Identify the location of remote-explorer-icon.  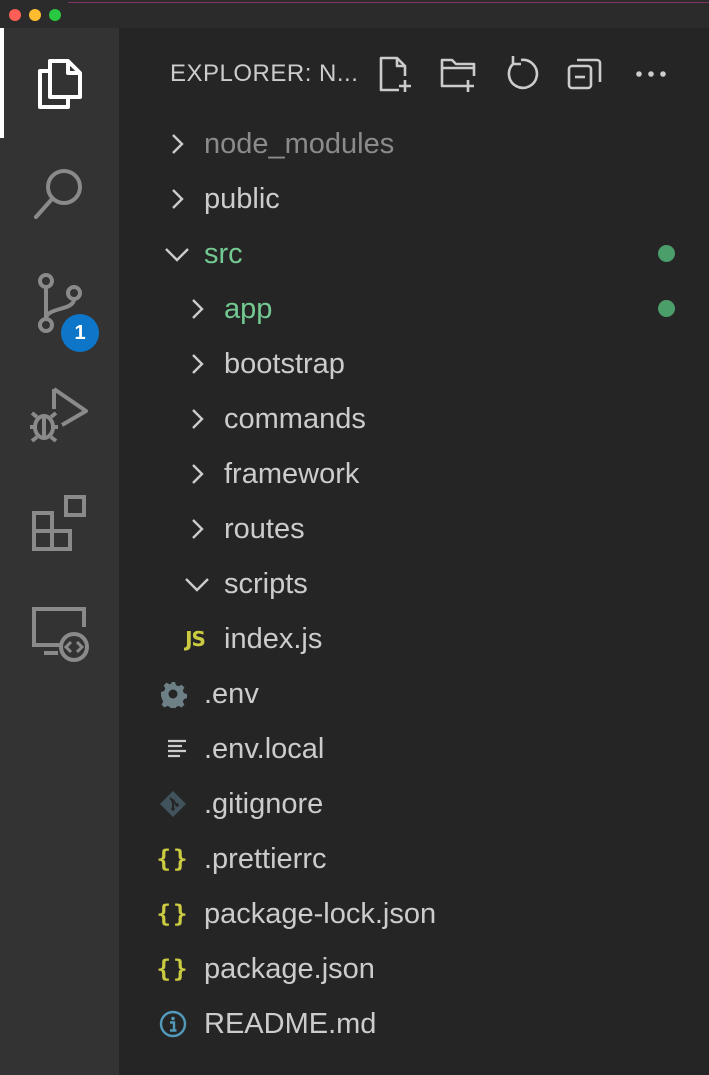
(60, 634).